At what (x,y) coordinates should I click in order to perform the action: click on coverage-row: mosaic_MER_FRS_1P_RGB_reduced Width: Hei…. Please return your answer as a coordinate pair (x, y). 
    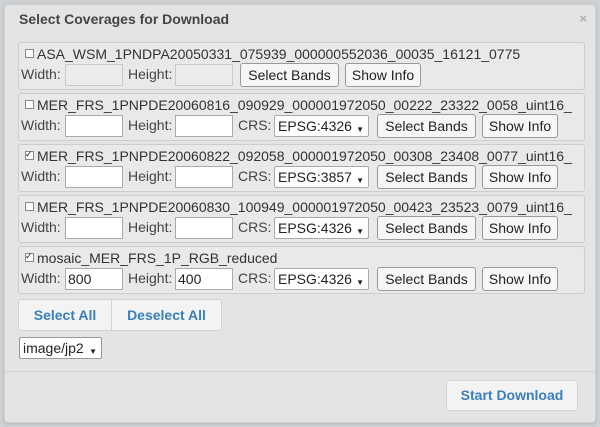
    Looking at the image, I should click on (301, 270).